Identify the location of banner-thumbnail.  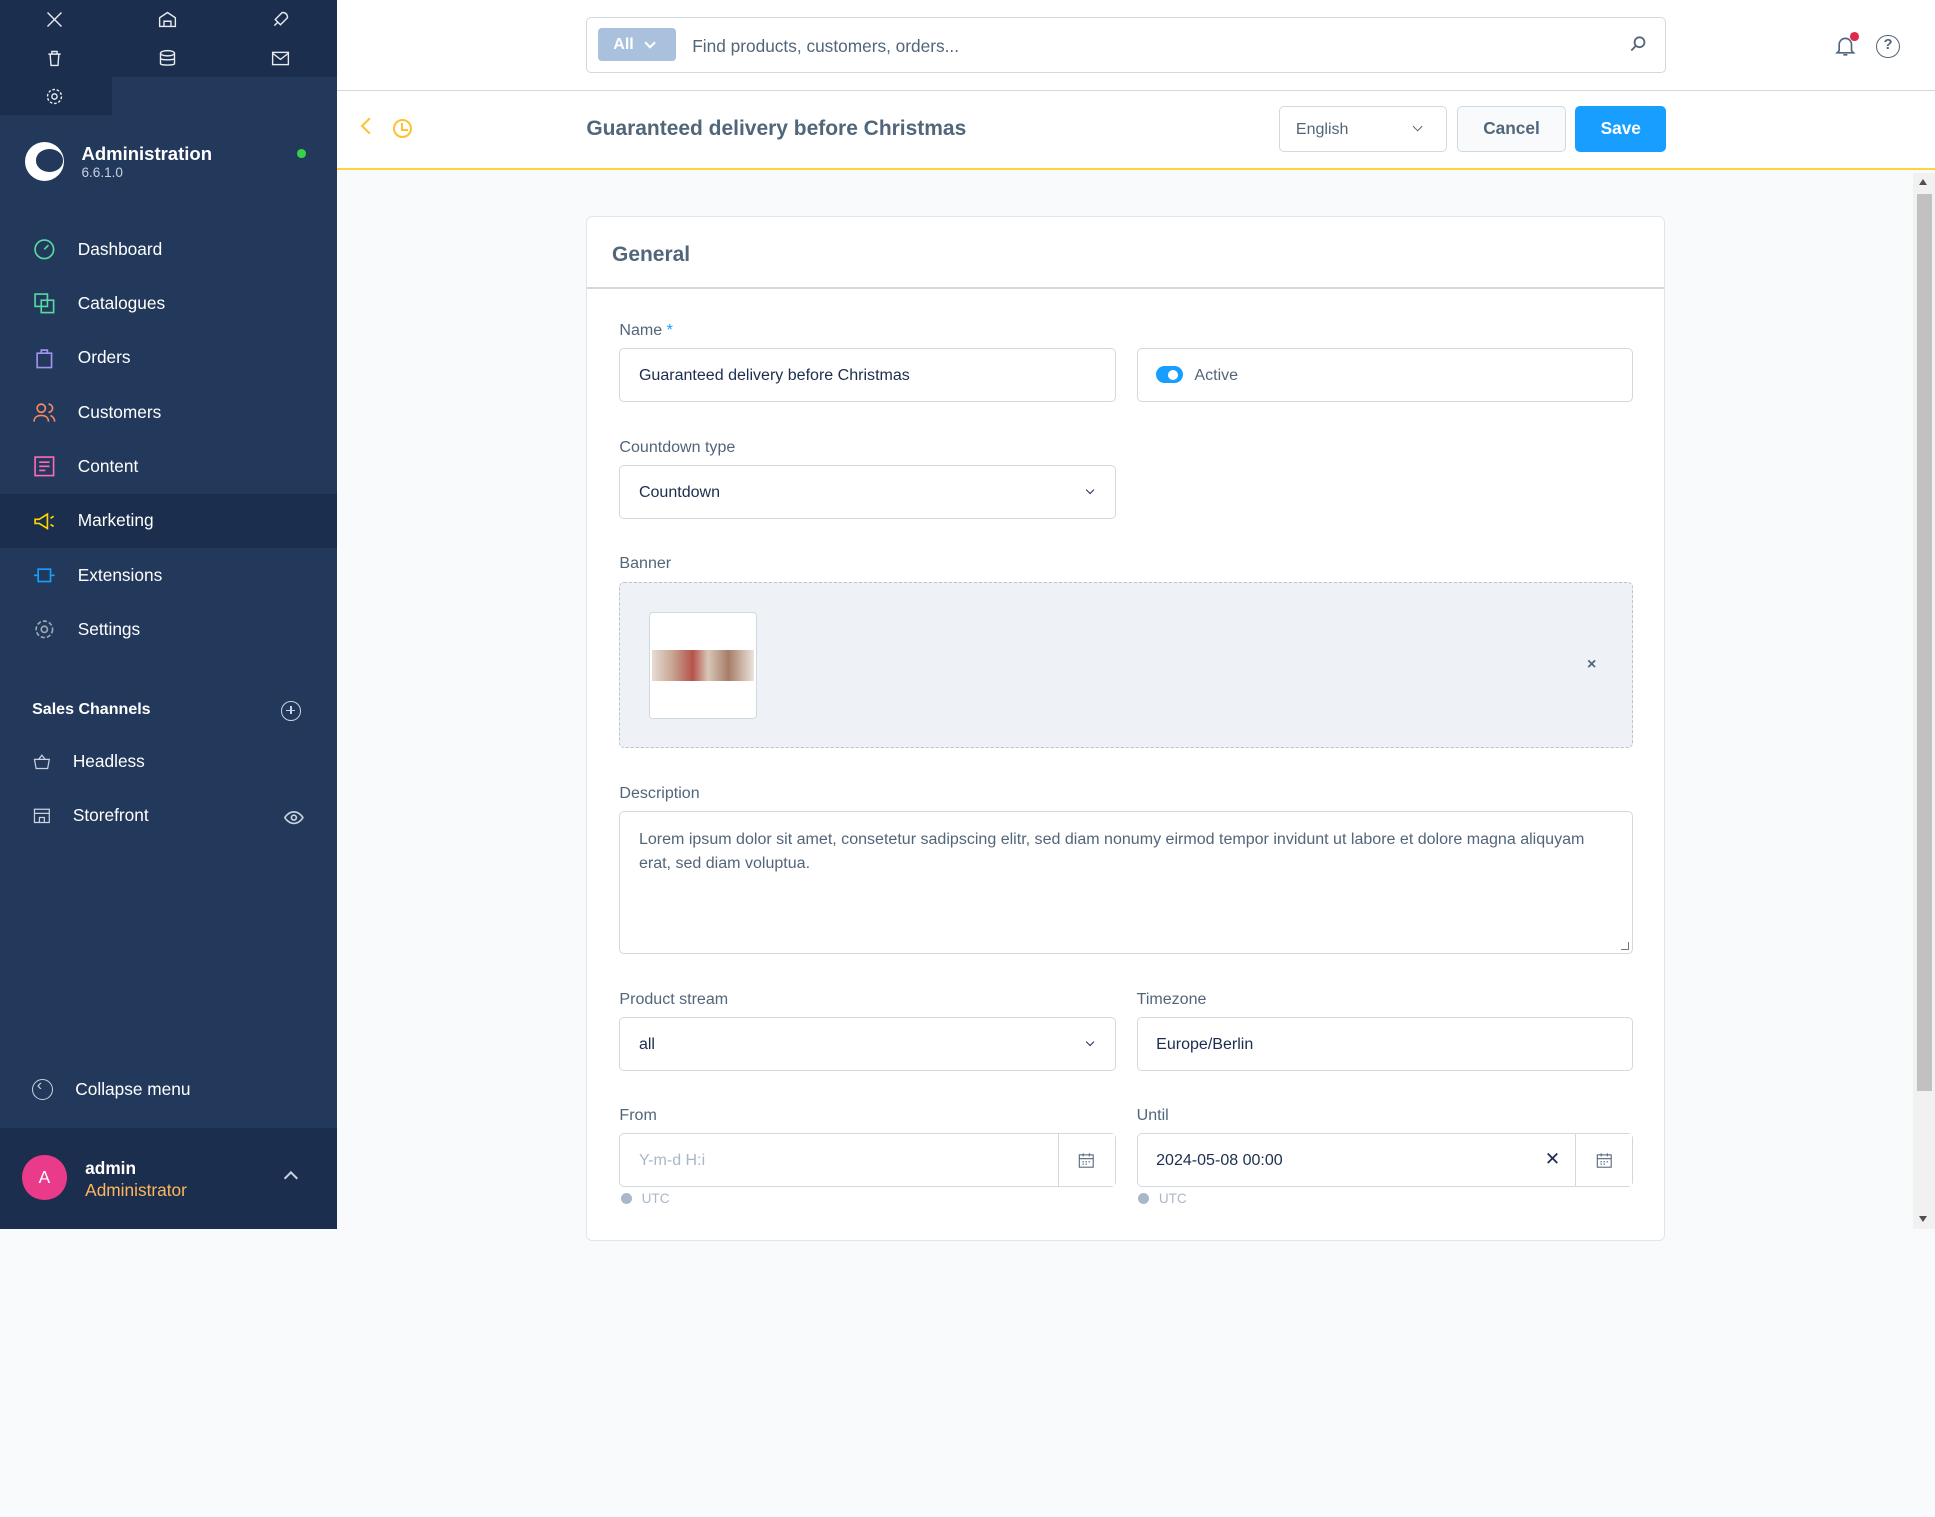
(703, 665).